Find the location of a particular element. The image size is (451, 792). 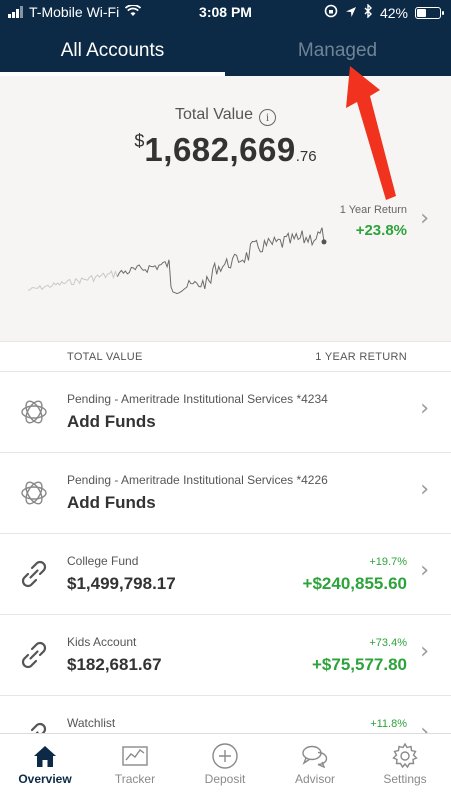

nav-tracker: Tracker is located at coordinates (135, 763).